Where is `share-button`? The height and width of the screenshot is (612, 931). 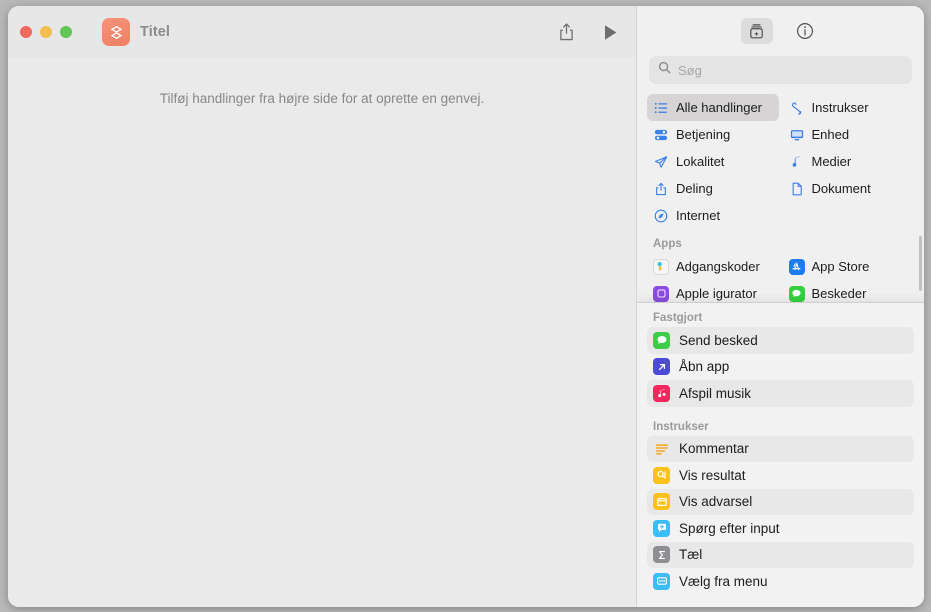 share-button is located at coordinates (566, 32).